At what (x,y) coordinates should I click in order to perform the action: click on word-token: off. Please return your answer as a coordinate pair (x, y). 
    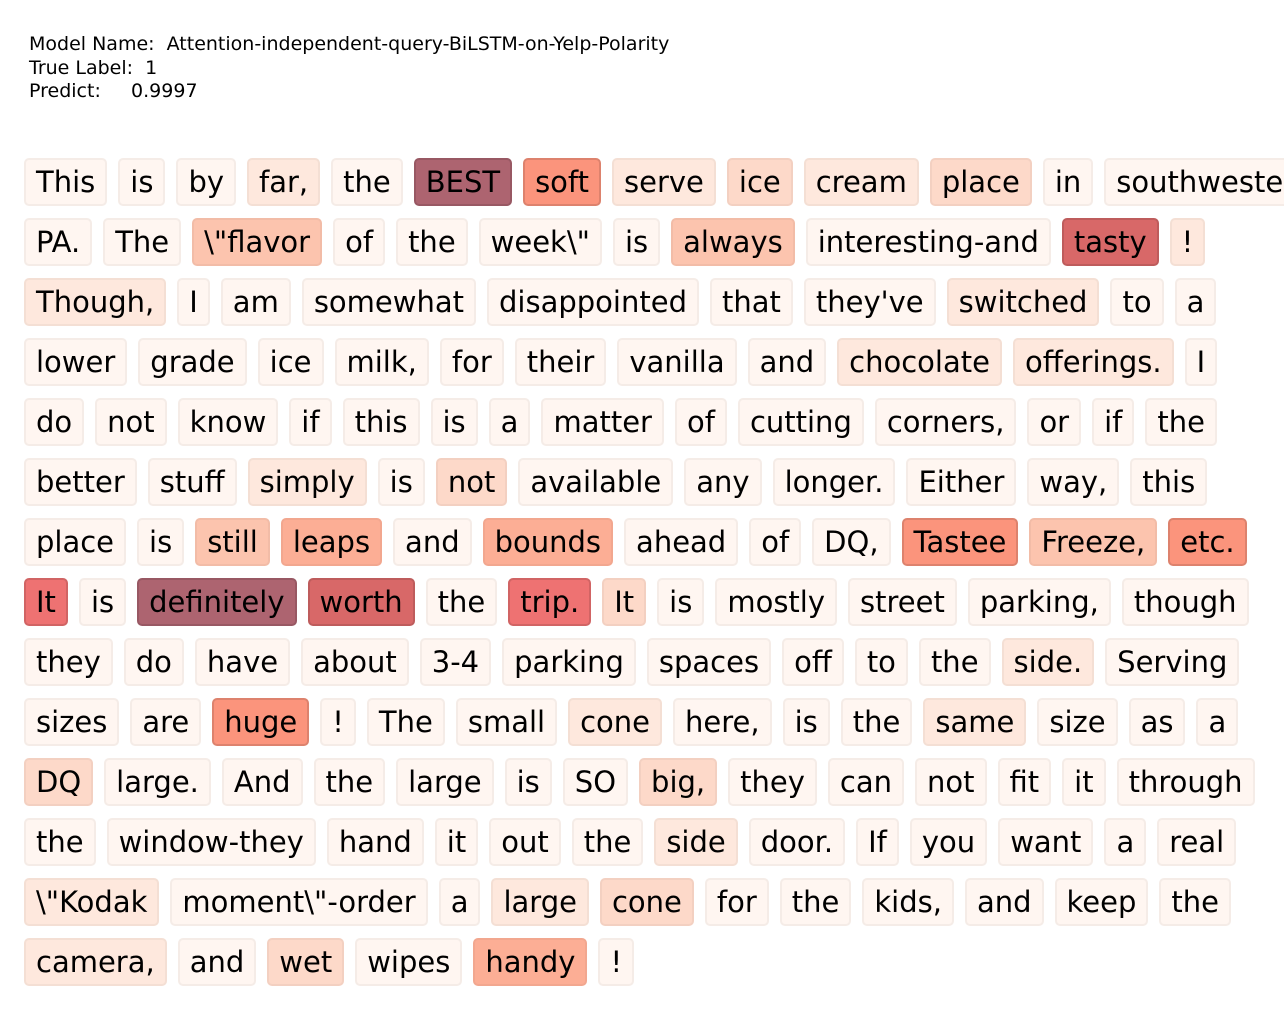
    Looking at the image, I should click on (813, 662).